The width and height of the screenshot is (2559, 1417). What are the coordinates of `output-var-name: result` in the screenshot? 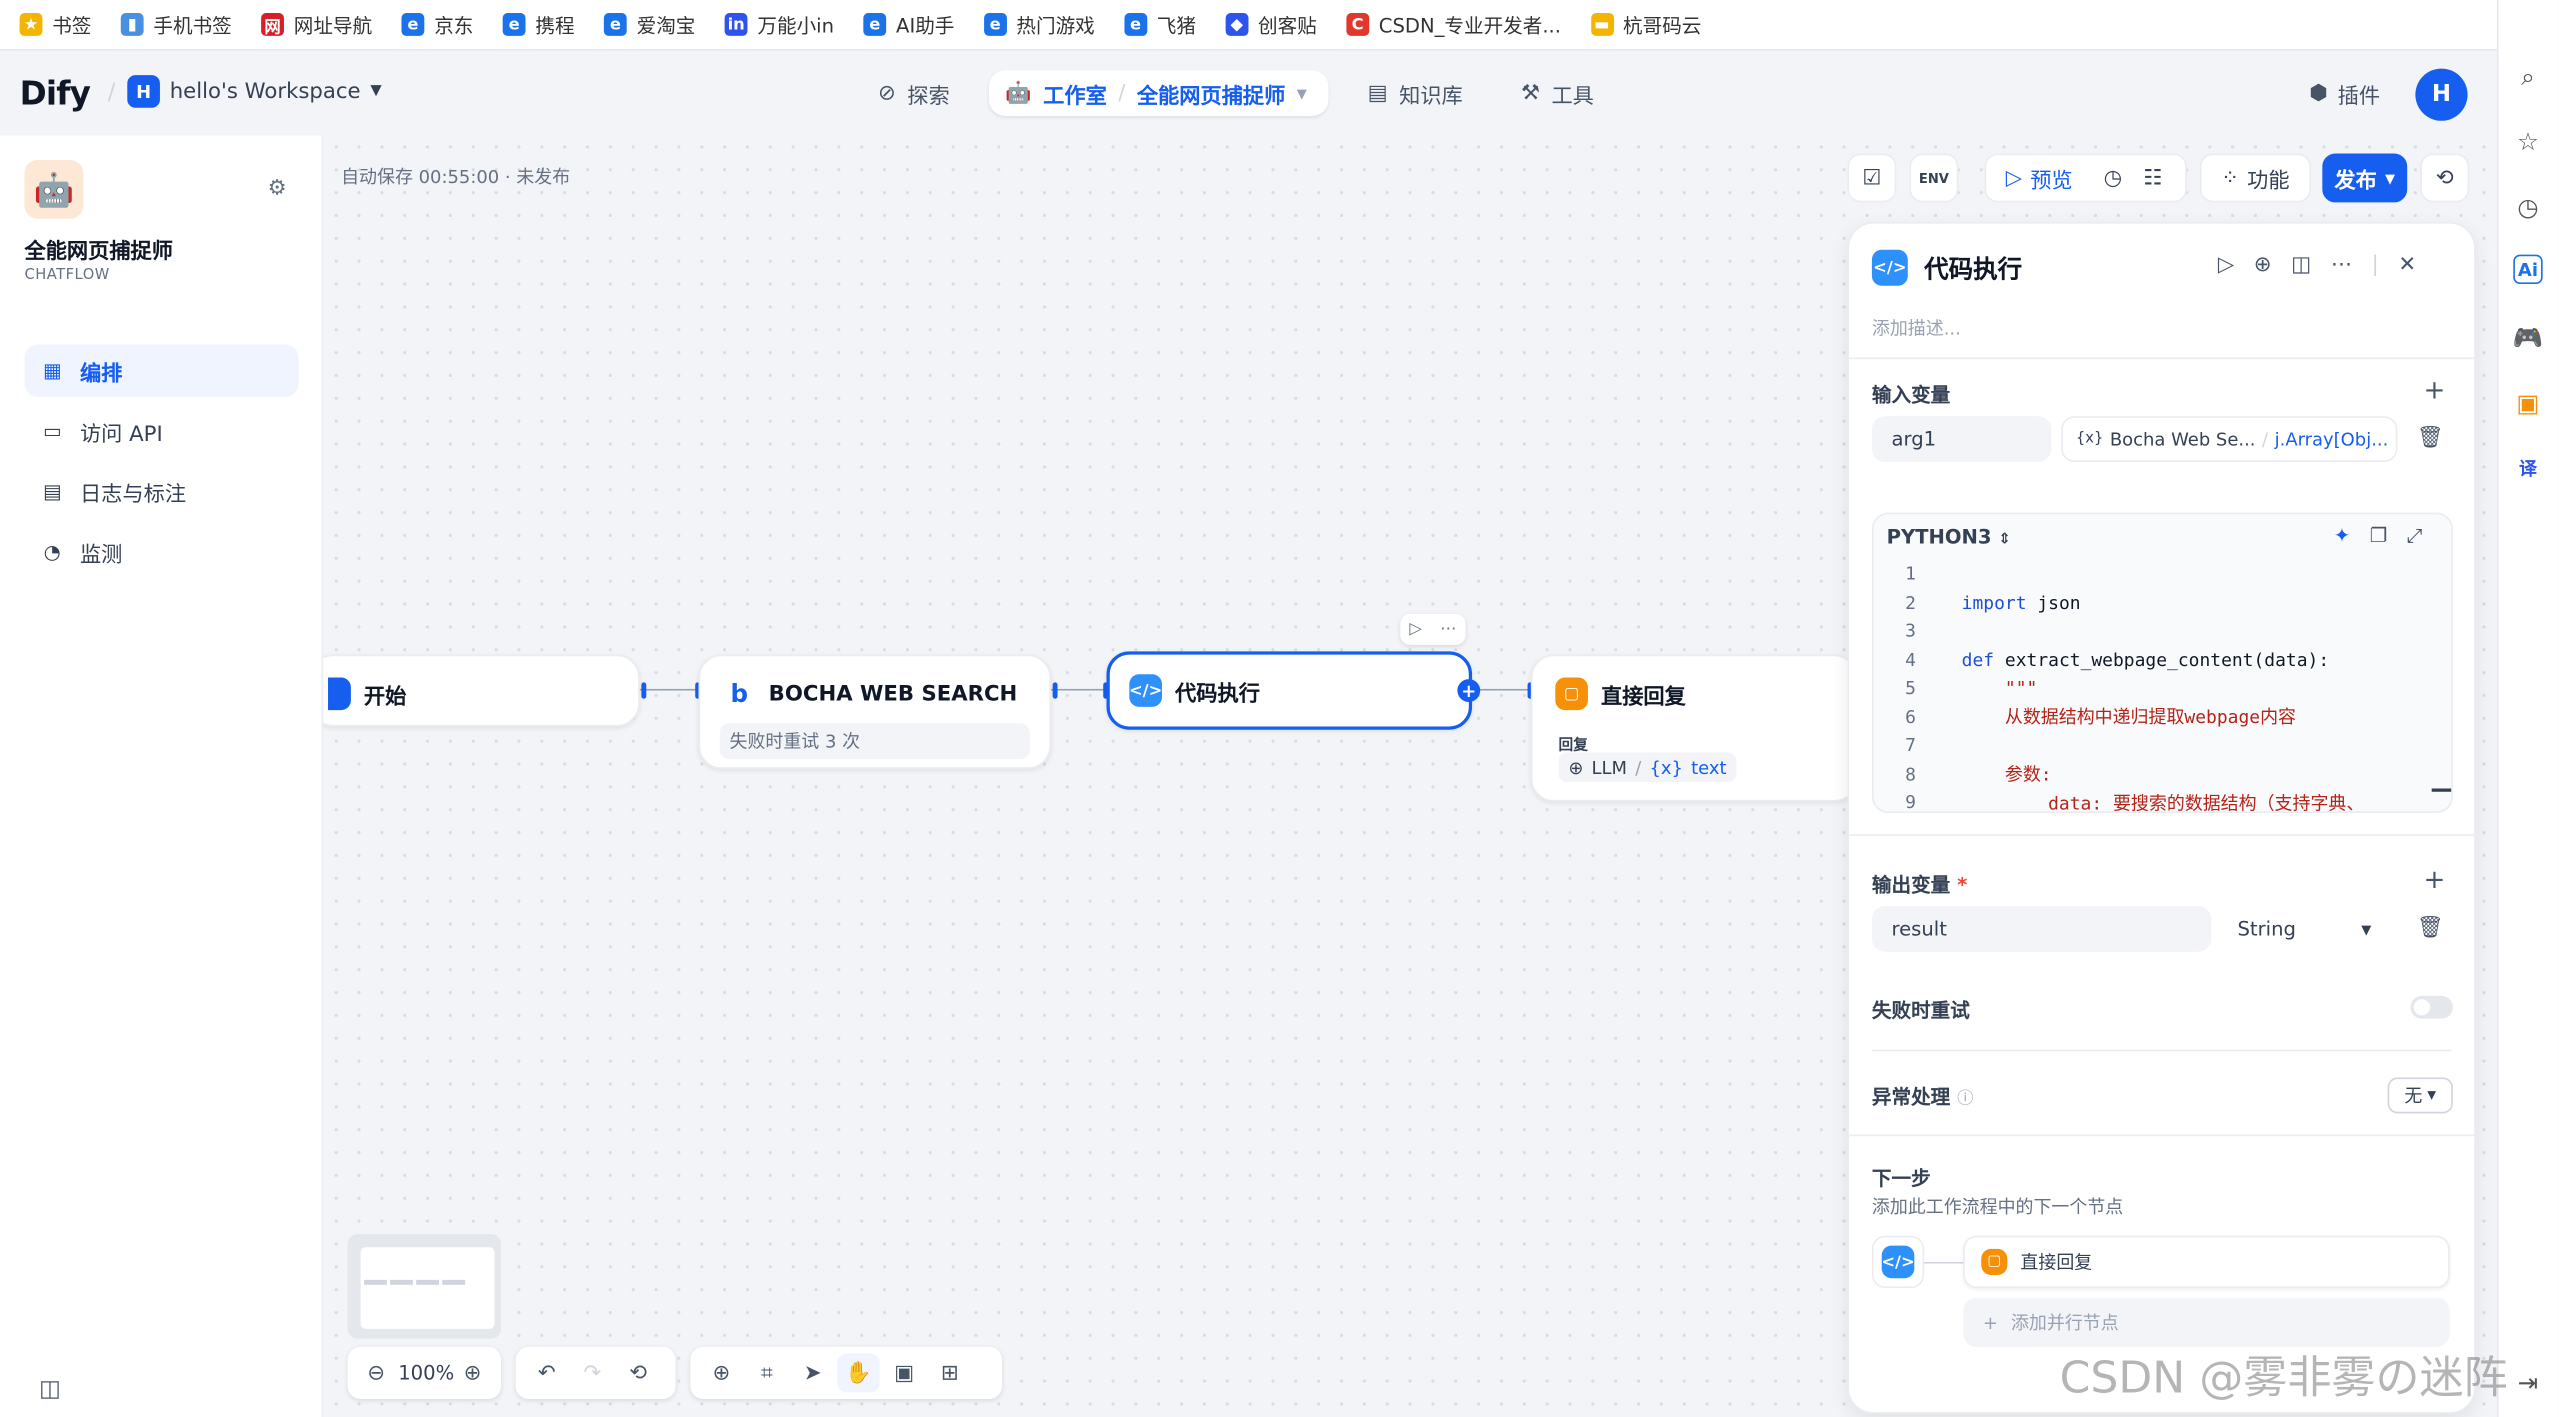 It's located at (2041, 929).